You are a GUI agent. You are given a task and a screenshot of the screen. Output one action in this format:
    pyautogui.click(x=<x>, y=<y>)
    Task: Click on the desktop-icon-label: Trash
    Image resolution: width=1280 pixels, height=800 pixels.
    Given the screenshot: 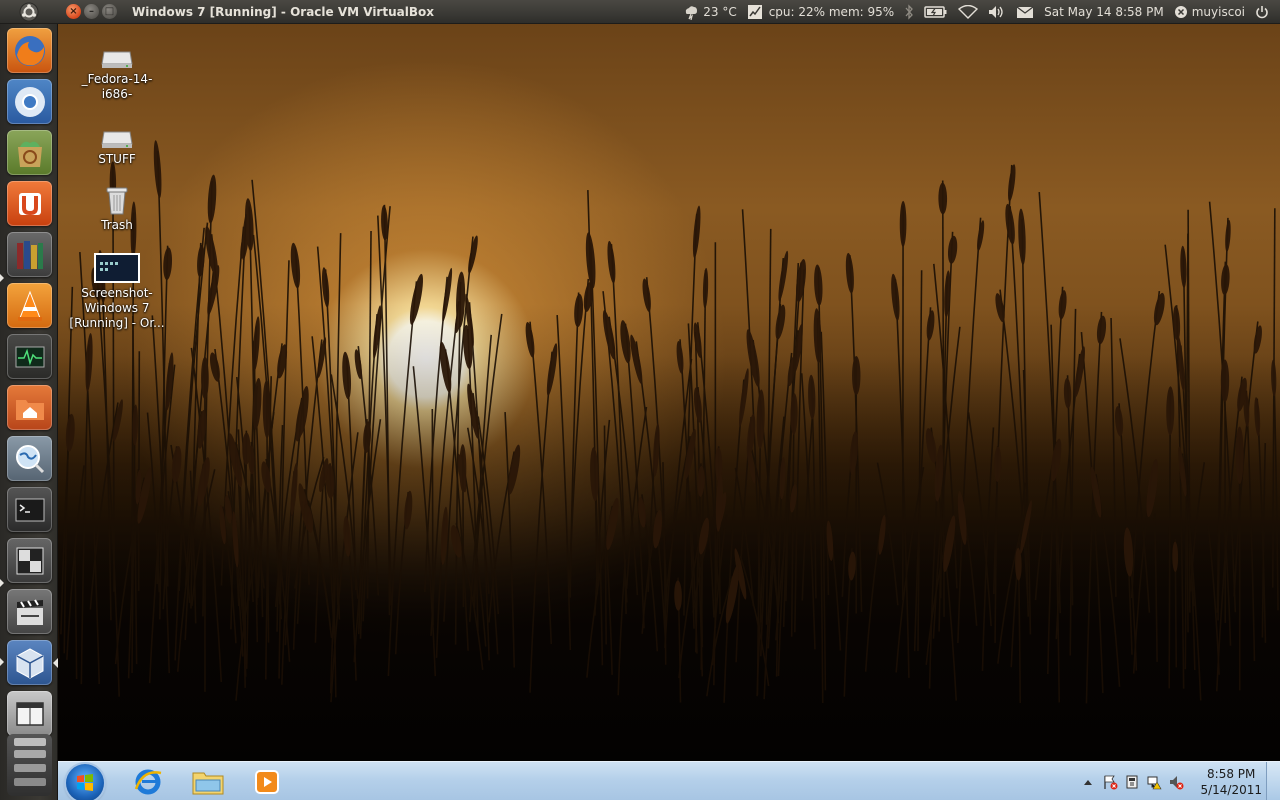 What is the action you would take?
    pyautogui.click(x=117, y=225)
    